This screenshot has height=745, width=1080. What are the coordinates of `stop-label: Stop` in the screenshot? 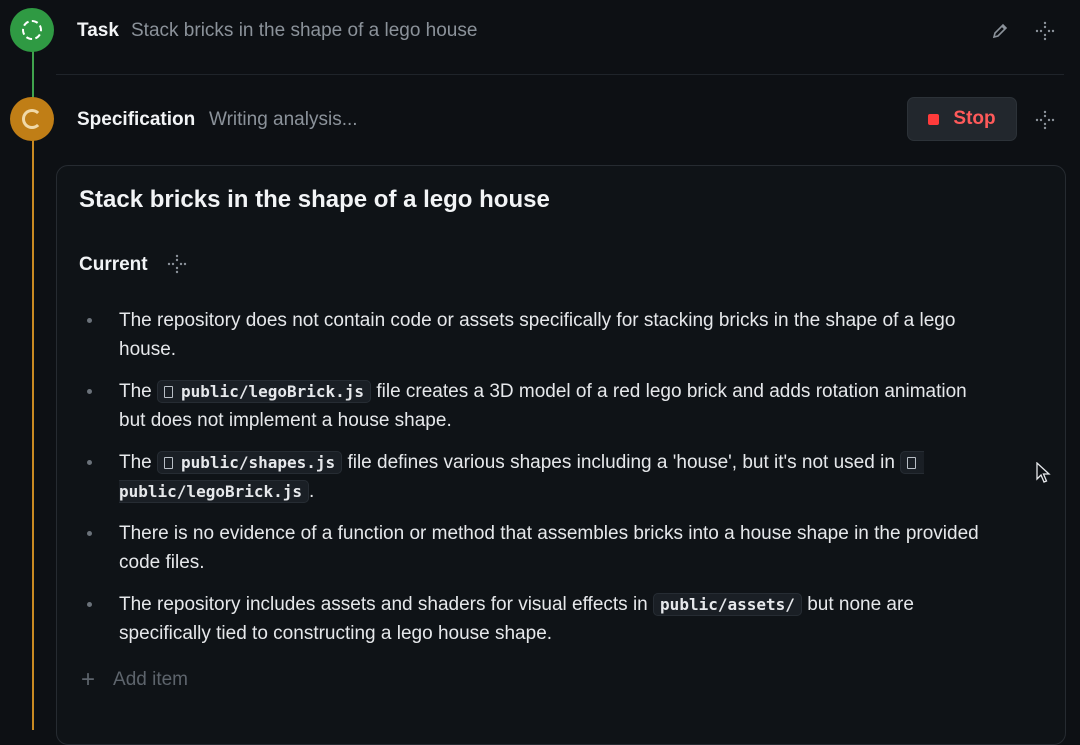 It's located at (974, 118).